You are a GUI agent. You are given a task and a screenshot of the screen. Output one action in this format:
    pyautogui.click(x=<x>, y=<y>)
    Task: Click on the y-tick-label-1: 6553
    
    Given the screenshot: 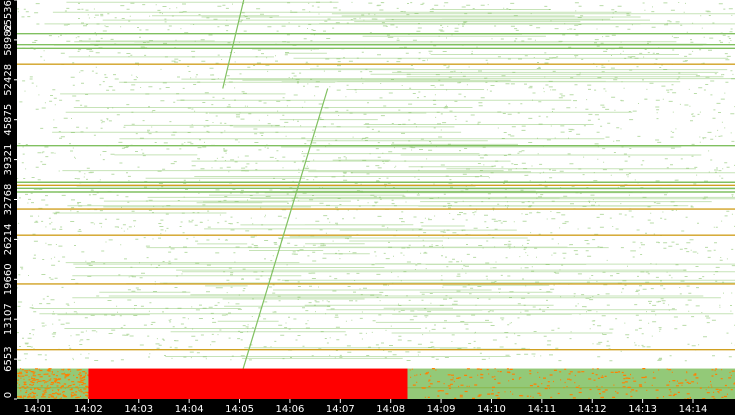 What is the action you would take?
    pyautogui.click(x=8, y=358)
    